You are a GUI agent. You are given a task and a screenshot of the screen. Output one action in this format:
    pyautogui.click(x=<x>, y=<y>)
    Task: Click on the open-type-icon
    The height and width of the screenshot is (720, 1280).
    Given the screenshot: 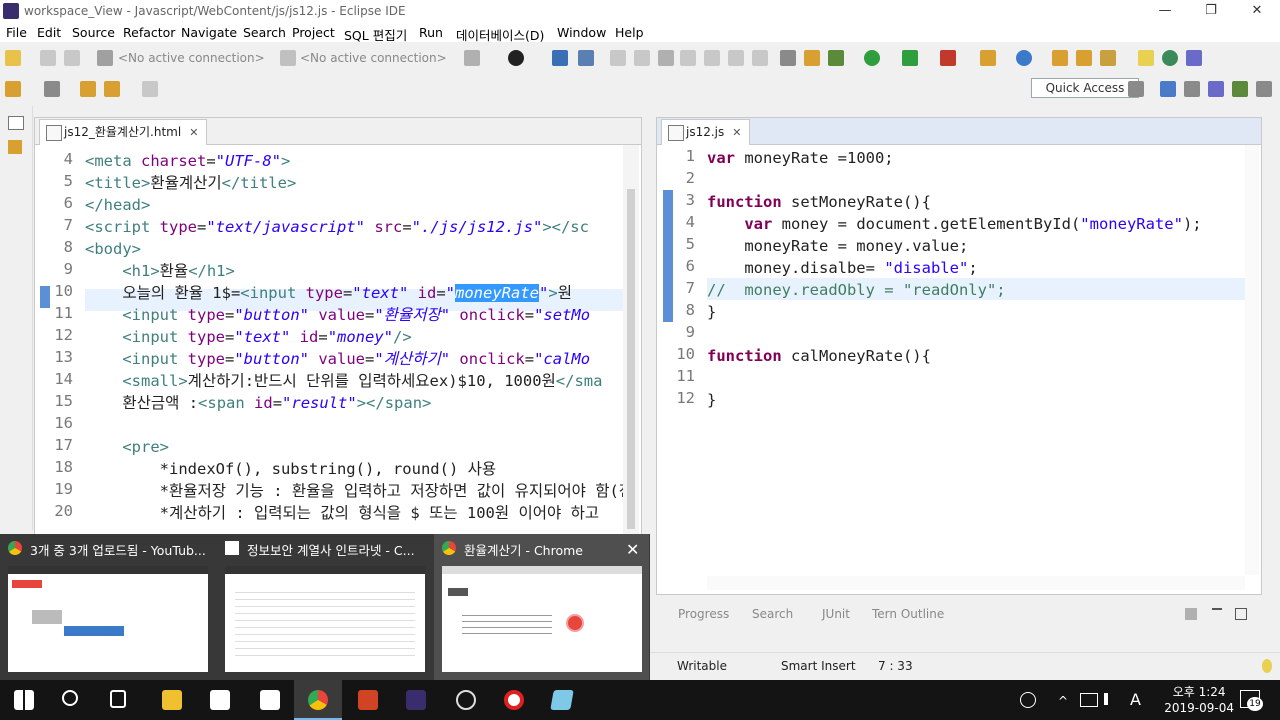 What is the action you would take?
    pyautogui.click(x=1060, y=58)
    